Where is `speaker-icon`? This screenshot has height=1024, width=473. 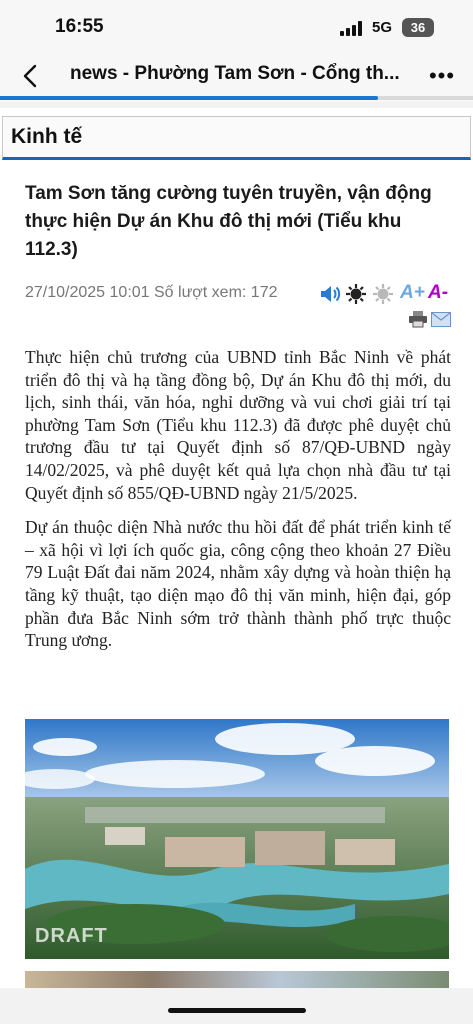
speaker-icon is located at coordinates (330, 296).